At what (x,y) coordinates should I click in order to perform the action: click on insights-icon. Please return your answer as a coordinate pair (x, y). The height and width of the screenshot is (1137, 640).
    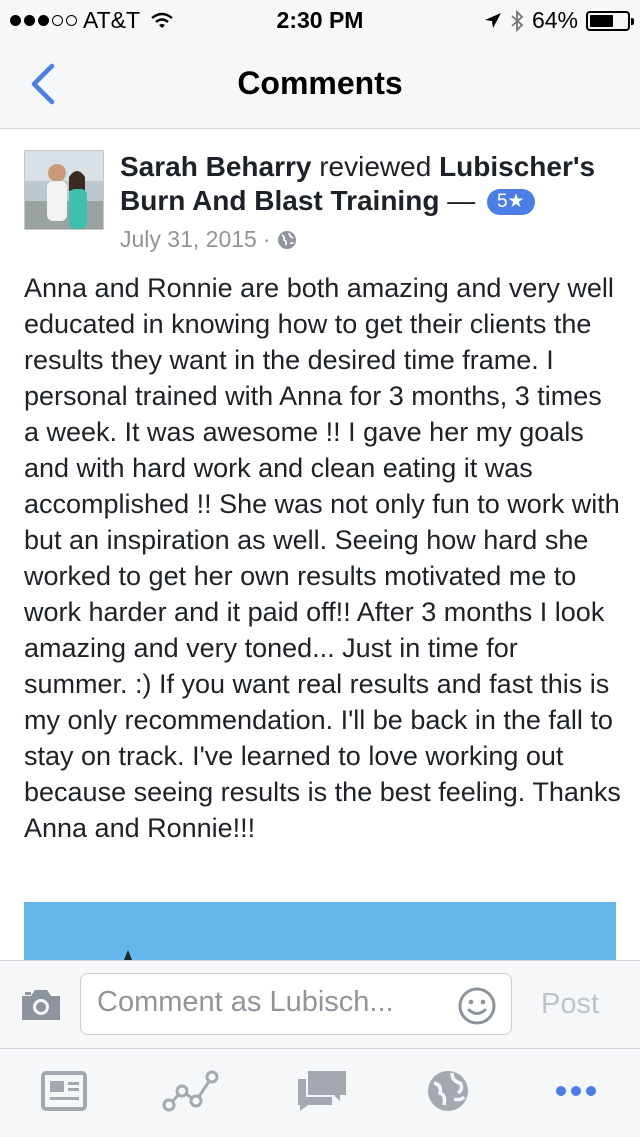
    Looking at the image, I should click on (190, 1091).